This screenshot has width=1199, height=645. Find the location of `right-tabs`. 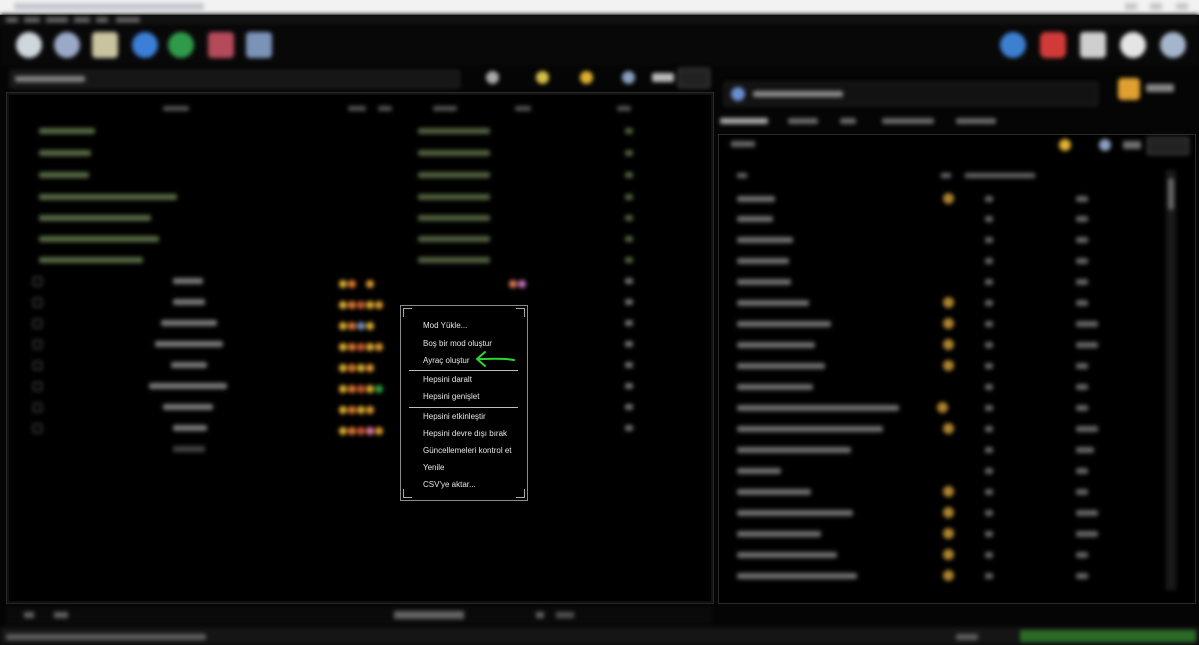

right-tabs is located at coordinates (956, 122).